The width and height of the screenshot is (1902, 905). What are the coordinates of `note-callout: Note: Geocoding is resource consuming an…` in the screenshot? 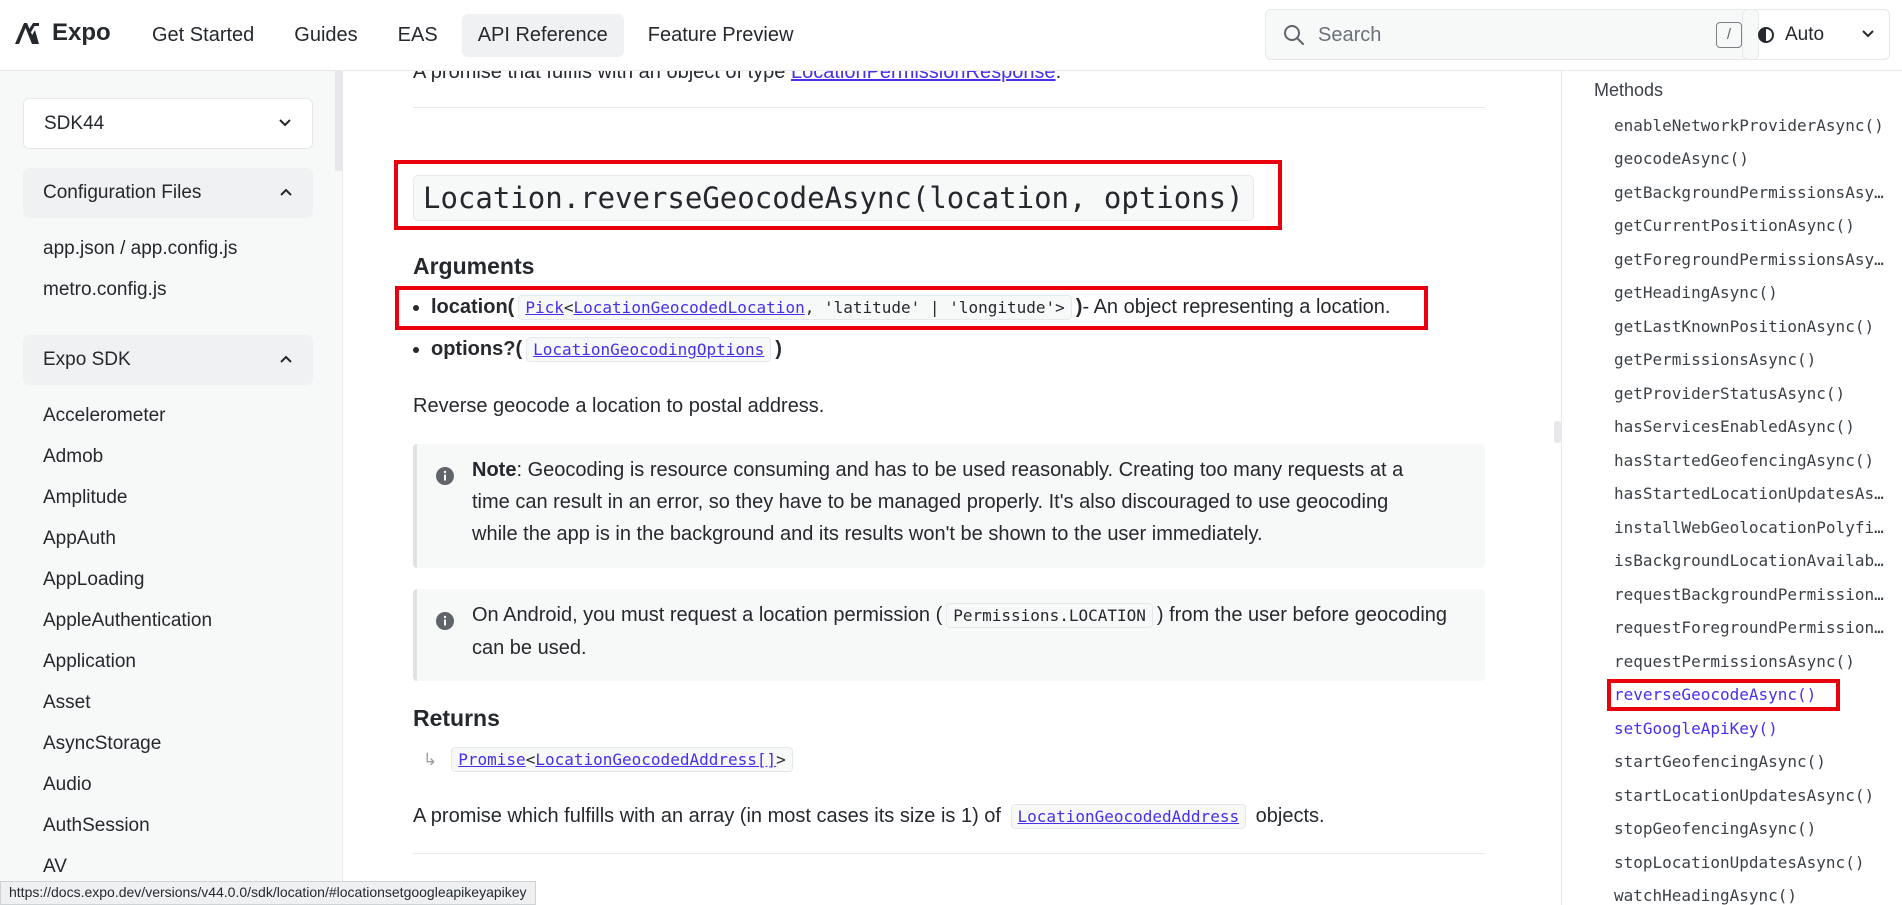 It's located at (949, 506).